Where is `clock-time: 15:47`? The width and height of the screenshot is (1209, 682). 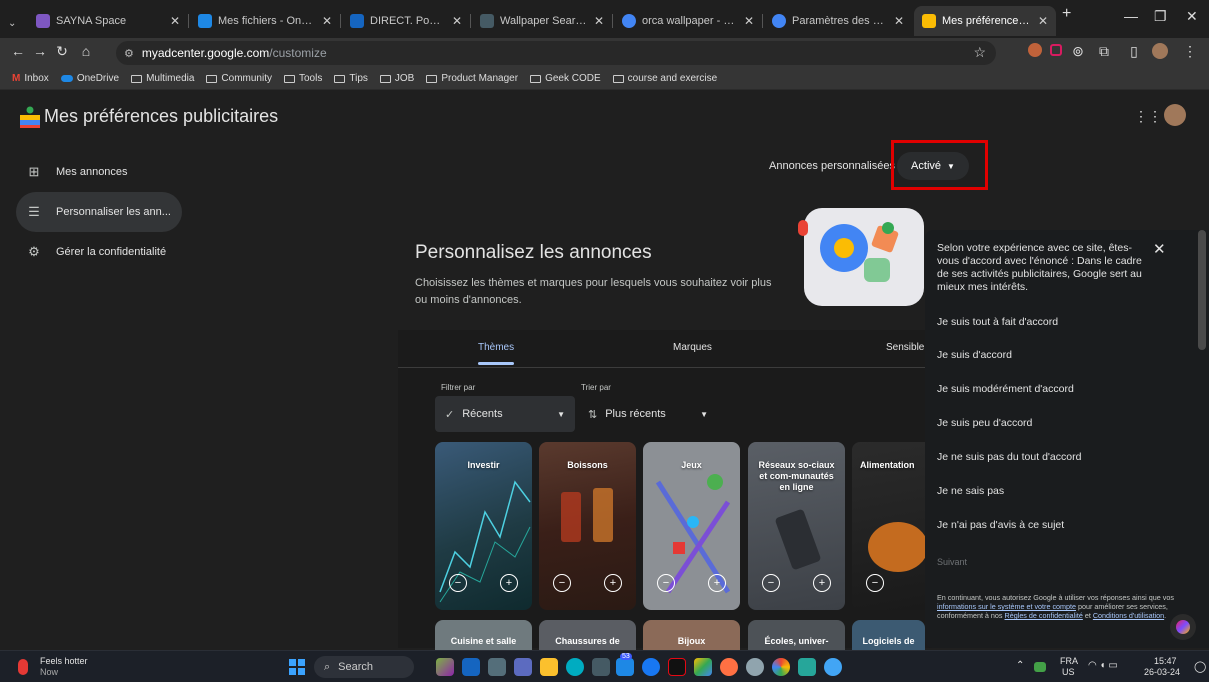 clock-time: 15:47 is located at coordinates (1165, 661).